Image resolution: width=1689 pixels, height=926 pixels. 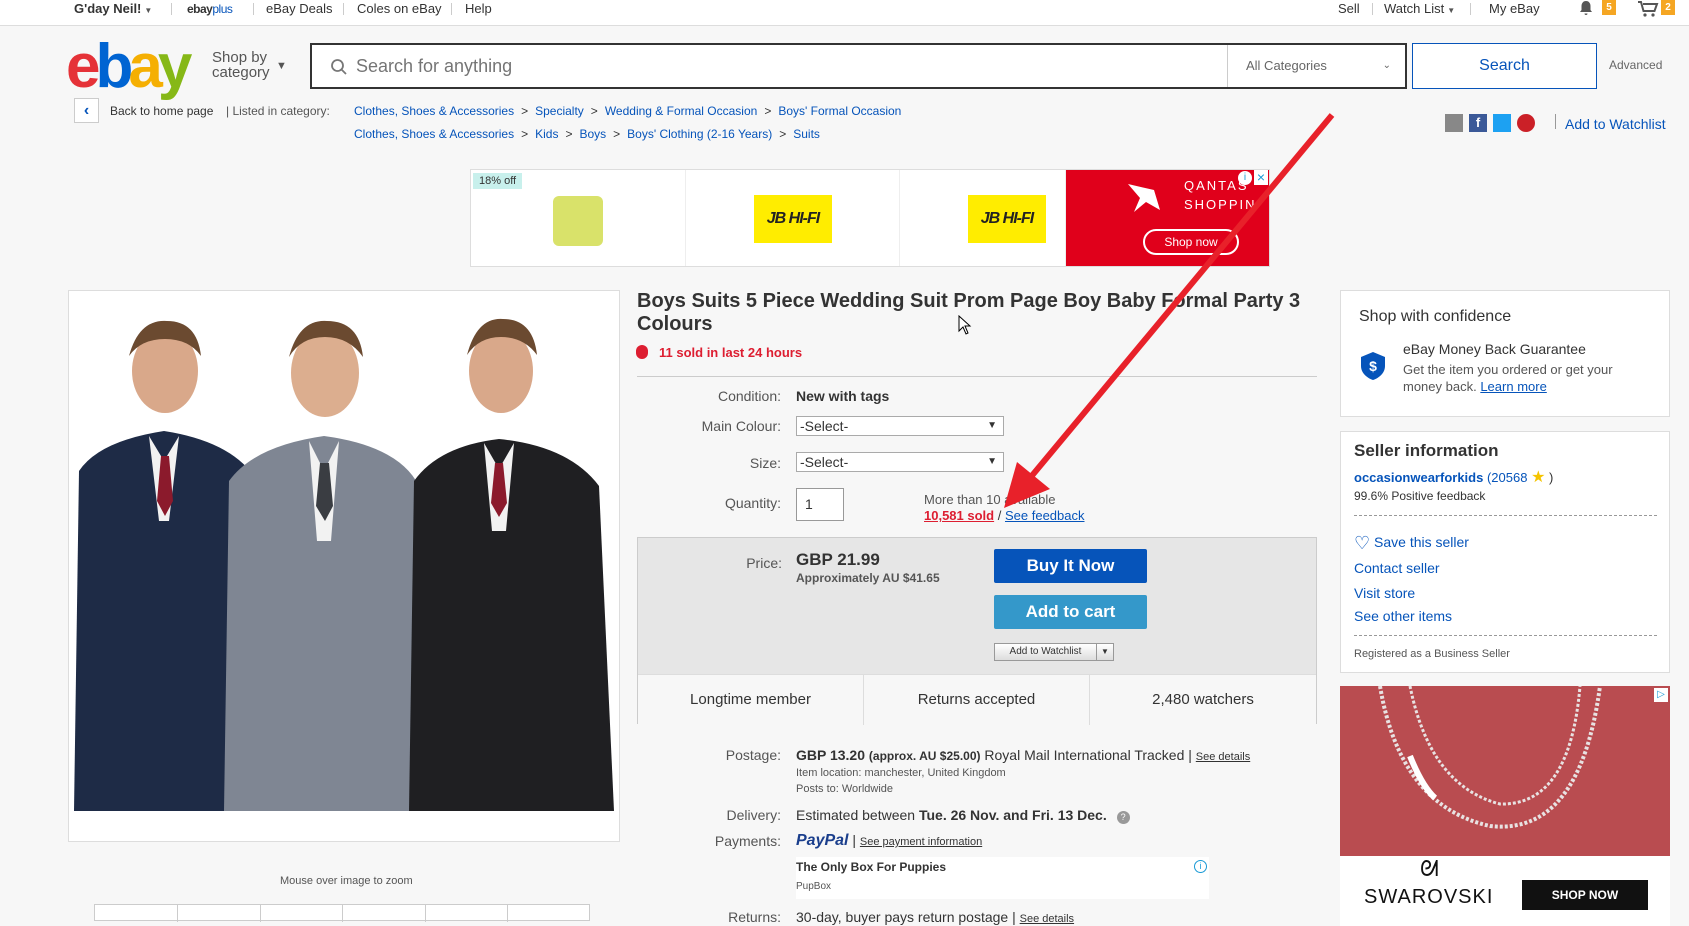 I want to click on advanced-search-link: Advanced, so click(x=1635, y=65).